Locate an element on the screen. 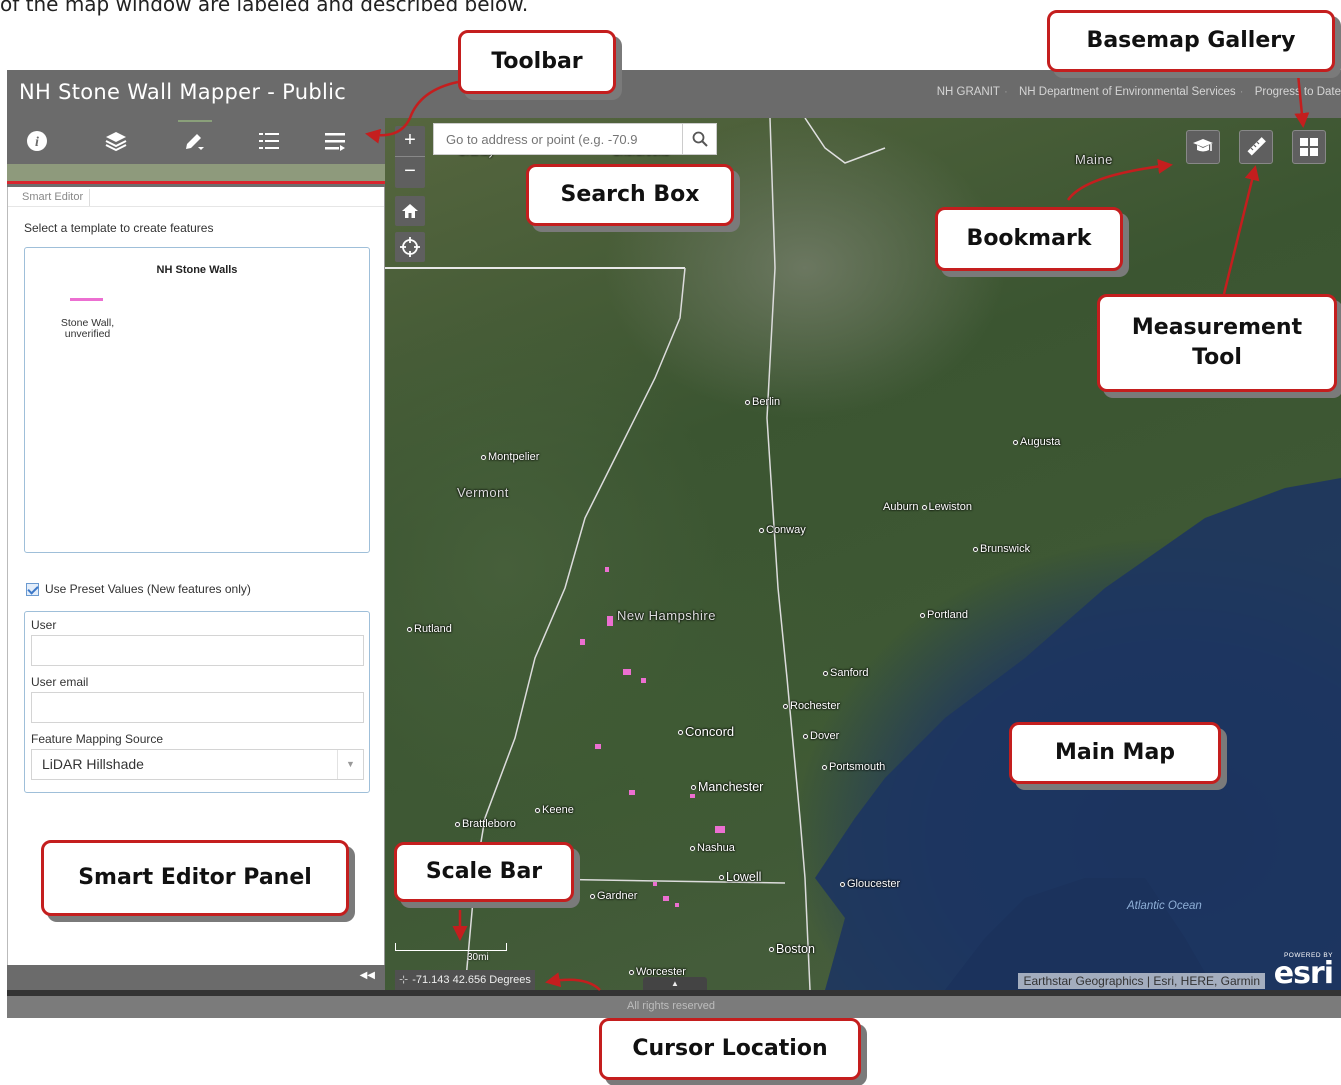 Image resolution: width=1341 pixels, height=1085 pixels. ocean-label: Atlantic Ocean is located at coordinates (1164, 906).